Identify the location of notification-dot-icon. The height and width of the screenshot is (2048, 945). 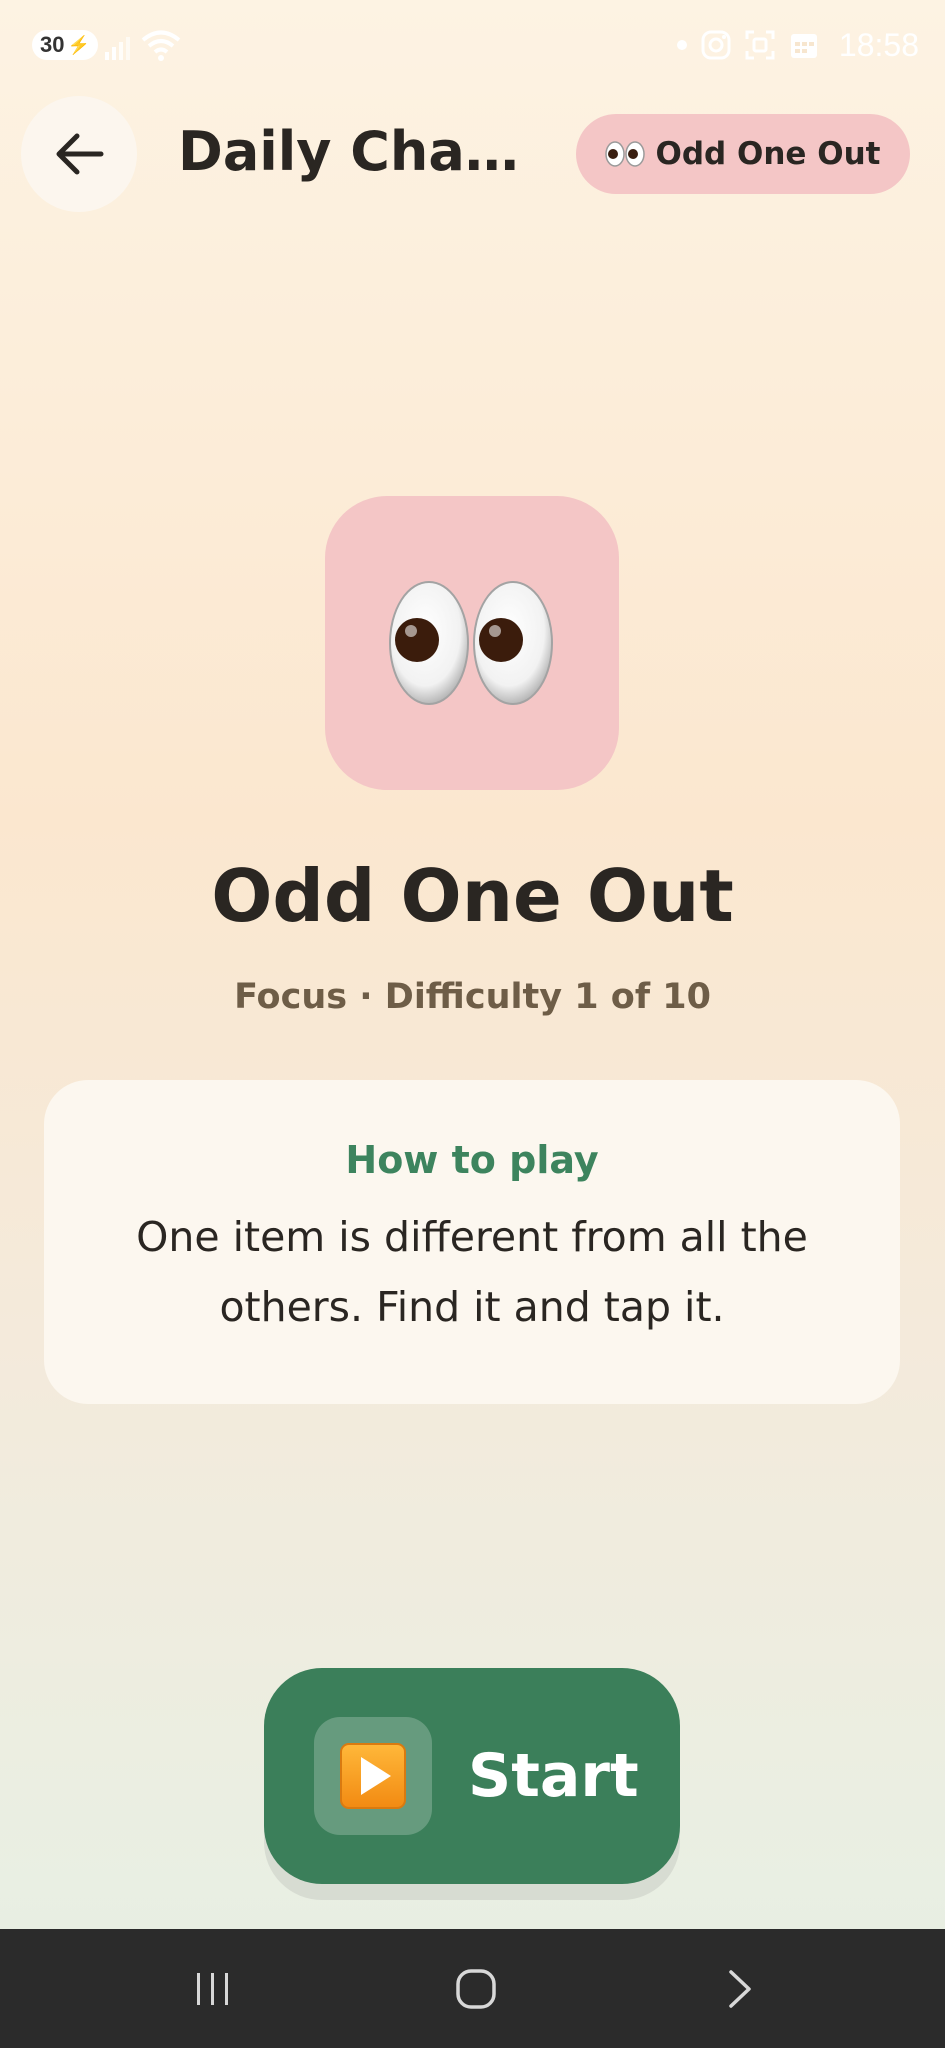
(681, 45).